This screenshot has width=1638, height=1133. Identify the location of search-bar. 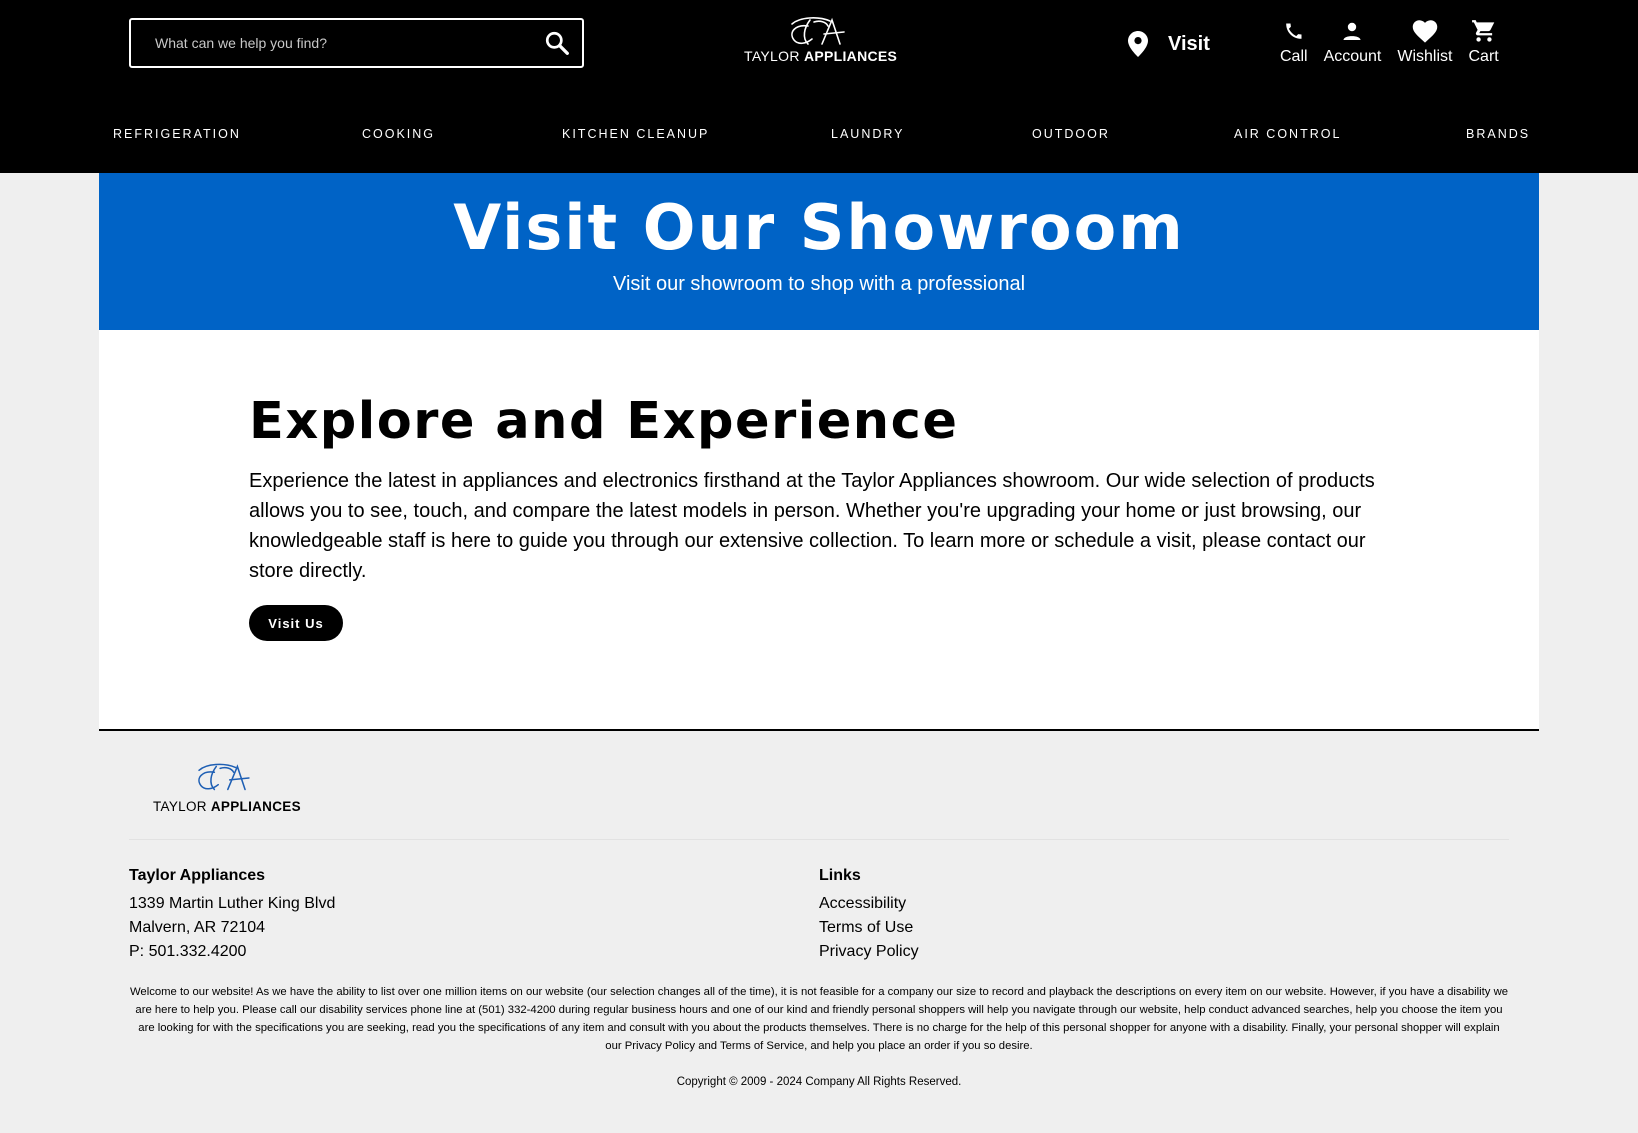
(356, 43).